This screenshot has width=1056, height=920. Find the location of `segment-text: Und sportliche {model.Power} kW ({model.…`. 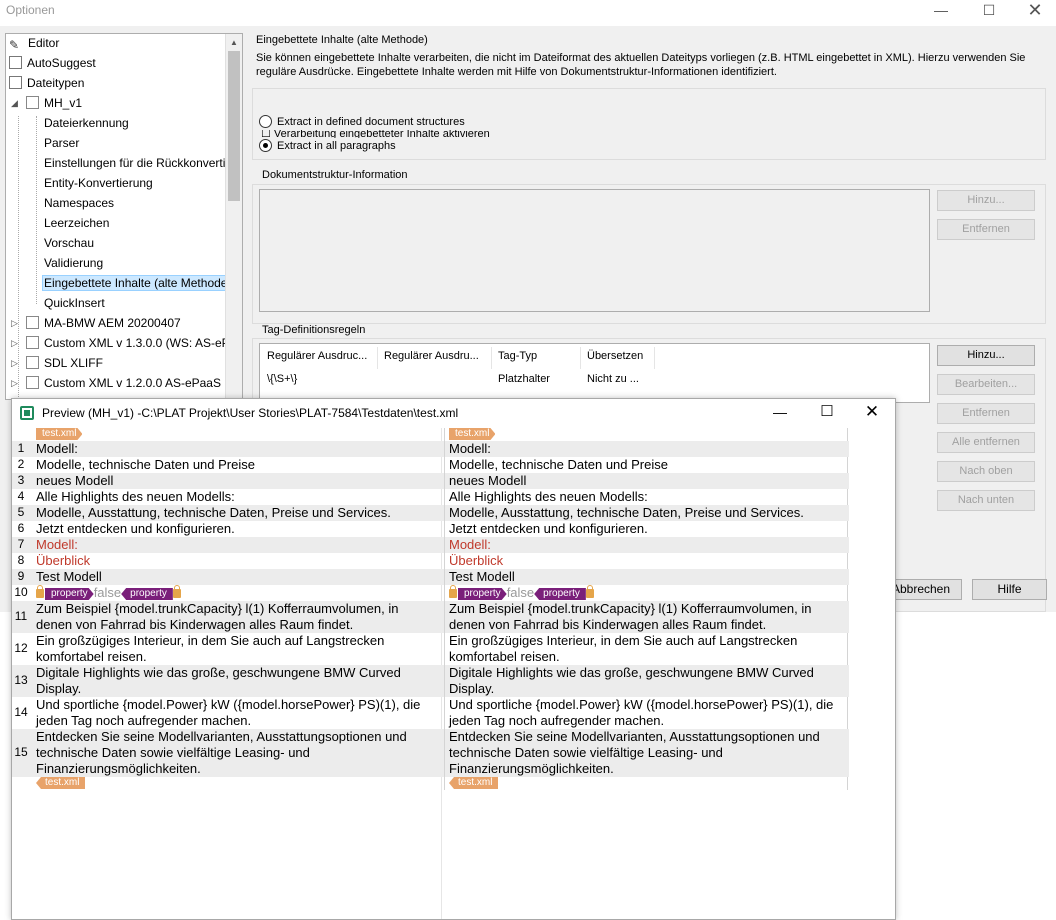

segment-text: Und sportliche {model.Power} kW ({model.… is located at coordinates (641, 704).